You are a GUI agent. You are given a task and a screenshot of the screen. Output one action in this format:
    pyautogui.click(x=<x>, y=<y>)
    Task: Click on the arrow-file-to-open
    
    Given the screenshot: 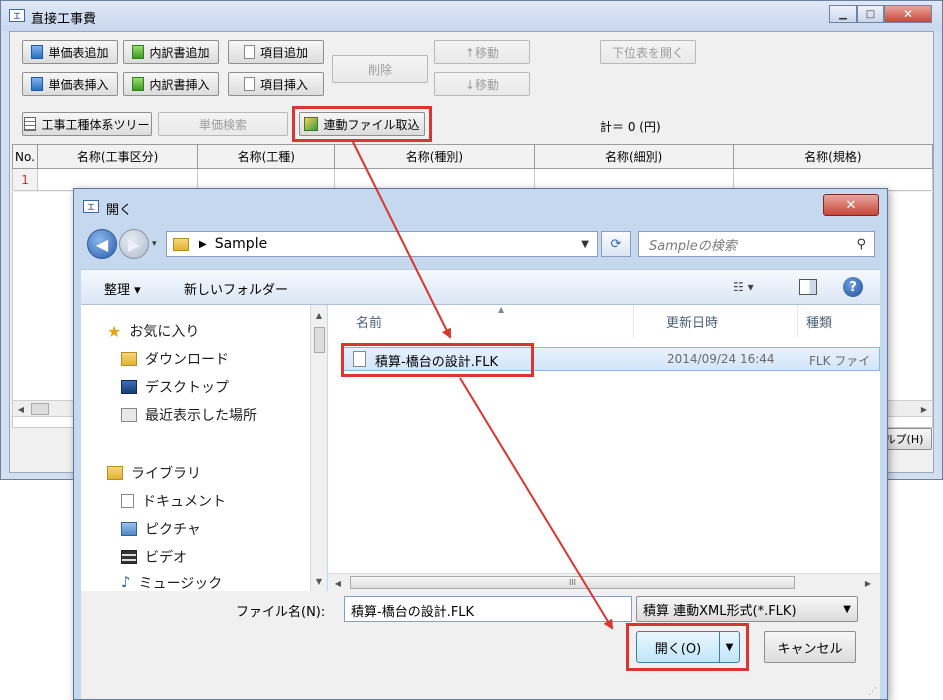 What is the action you would take?
    pyautogui.click(x=536, y=503)
    